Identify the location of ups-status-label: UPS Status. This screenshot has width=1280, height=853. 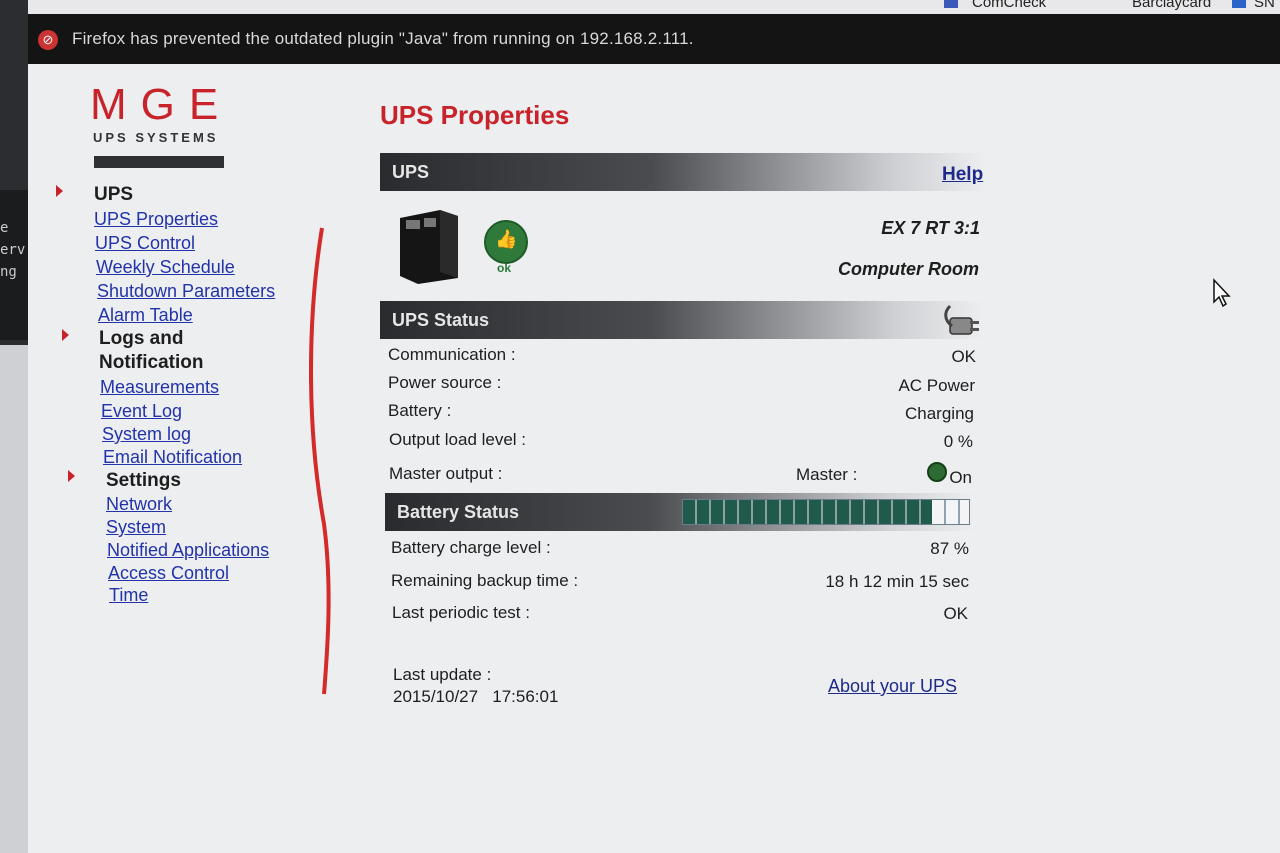
(441, 320).